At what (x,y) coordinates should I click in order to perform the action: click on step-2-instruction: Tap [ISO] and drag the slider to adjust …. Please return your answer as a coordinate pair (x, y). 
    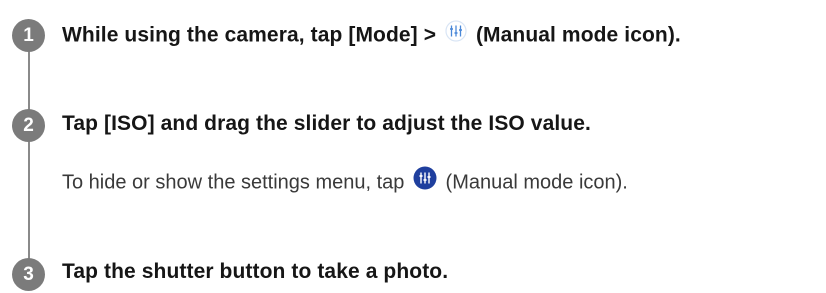
    Looking at the image, I should click on (326, 123).